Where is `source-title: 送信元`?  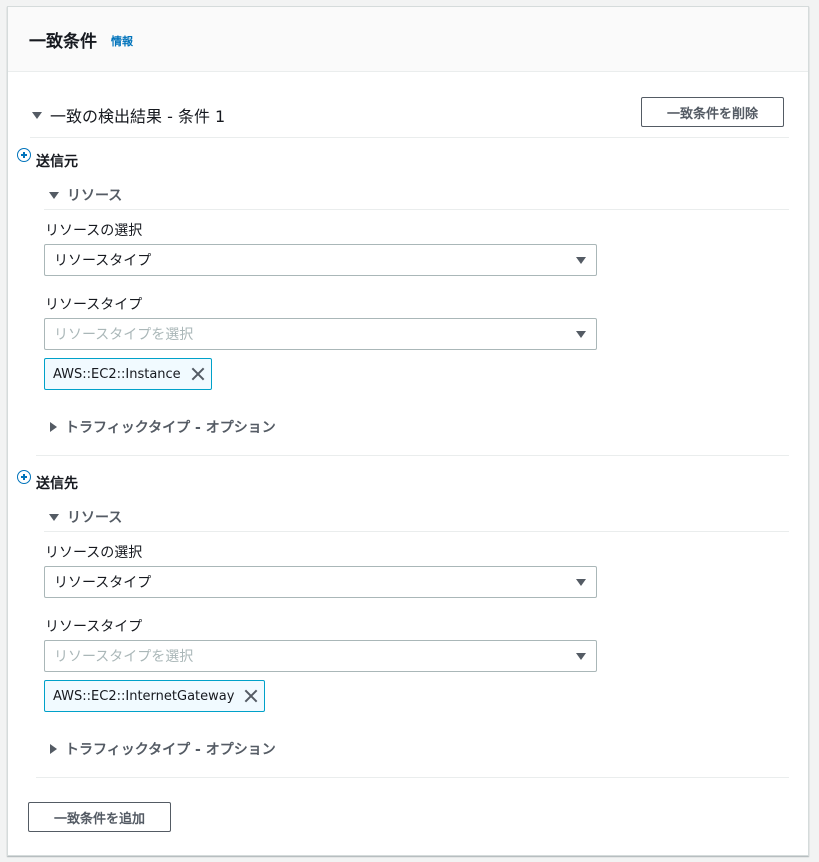 source-title: 送信元 is located at coordinates (57, 162).